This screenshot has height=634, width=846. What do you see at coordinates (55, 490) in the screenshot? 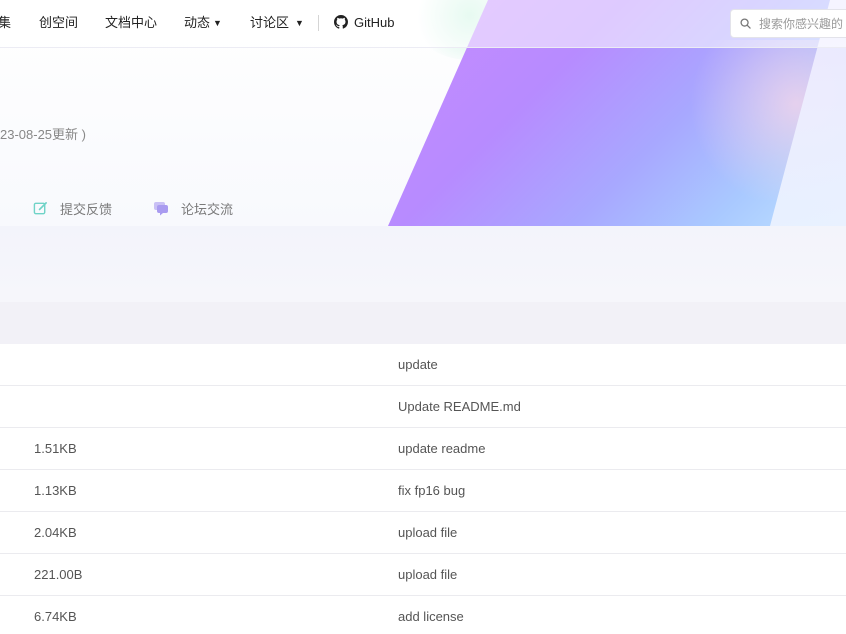
I see `file-size: 1.13KB` at bounding box center [55, 490].